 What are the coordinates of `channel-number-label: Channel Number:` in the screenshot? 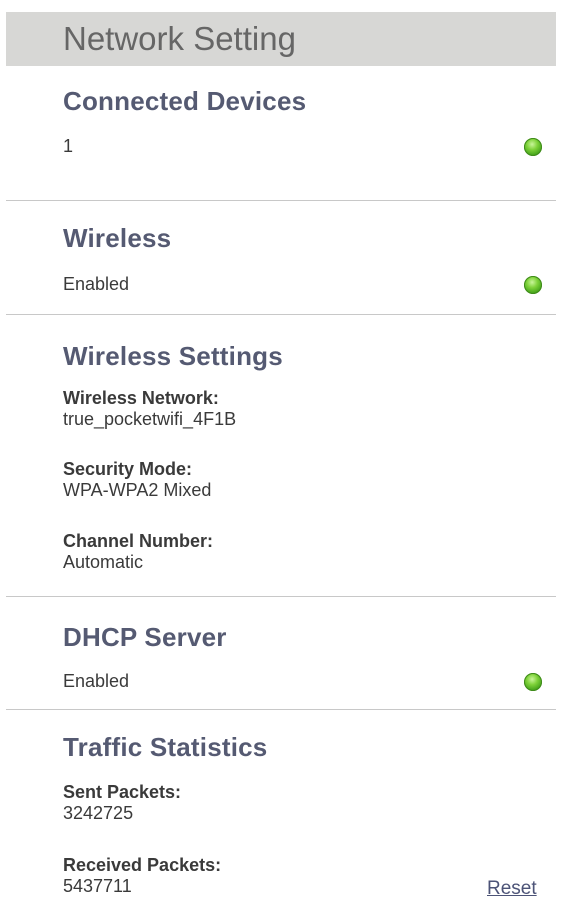 It's located at (138, 541).